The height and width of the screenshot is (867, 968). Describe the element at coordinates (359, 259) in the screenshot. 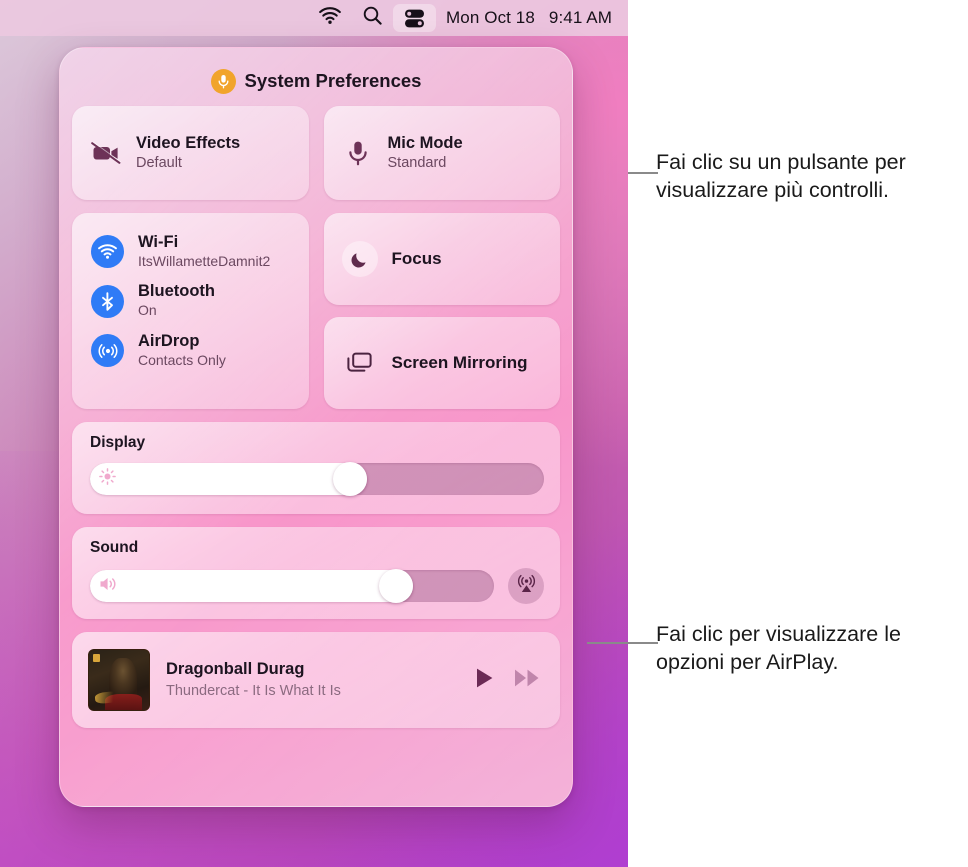

I see `moon-icon` at that location.